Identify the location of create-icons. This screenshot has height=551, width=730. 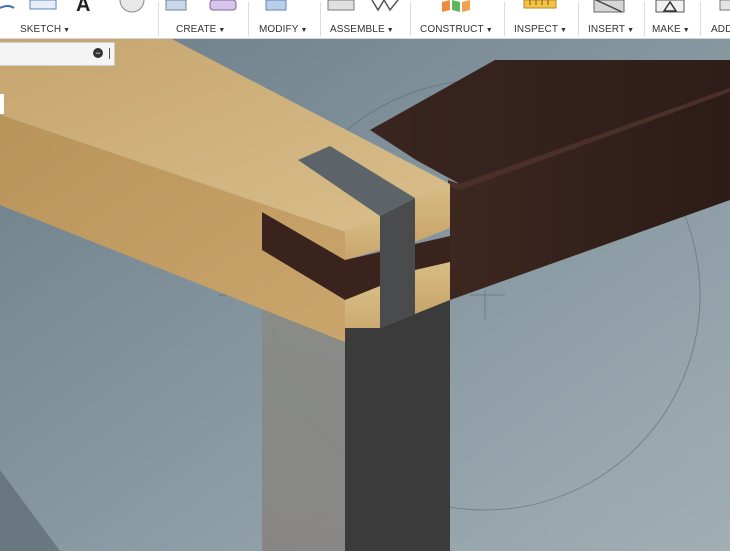
(203, 8).